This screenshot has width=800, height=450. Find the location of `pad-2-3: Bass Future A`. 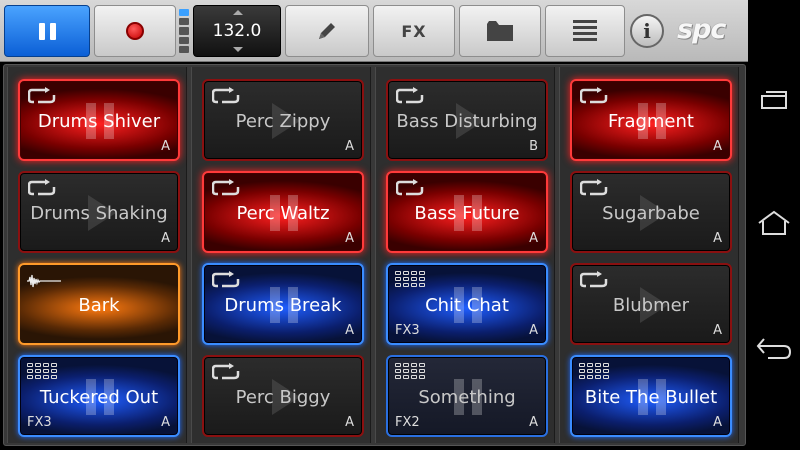

pad-2-3: Bass Future A is located at coordinates (467, 212).